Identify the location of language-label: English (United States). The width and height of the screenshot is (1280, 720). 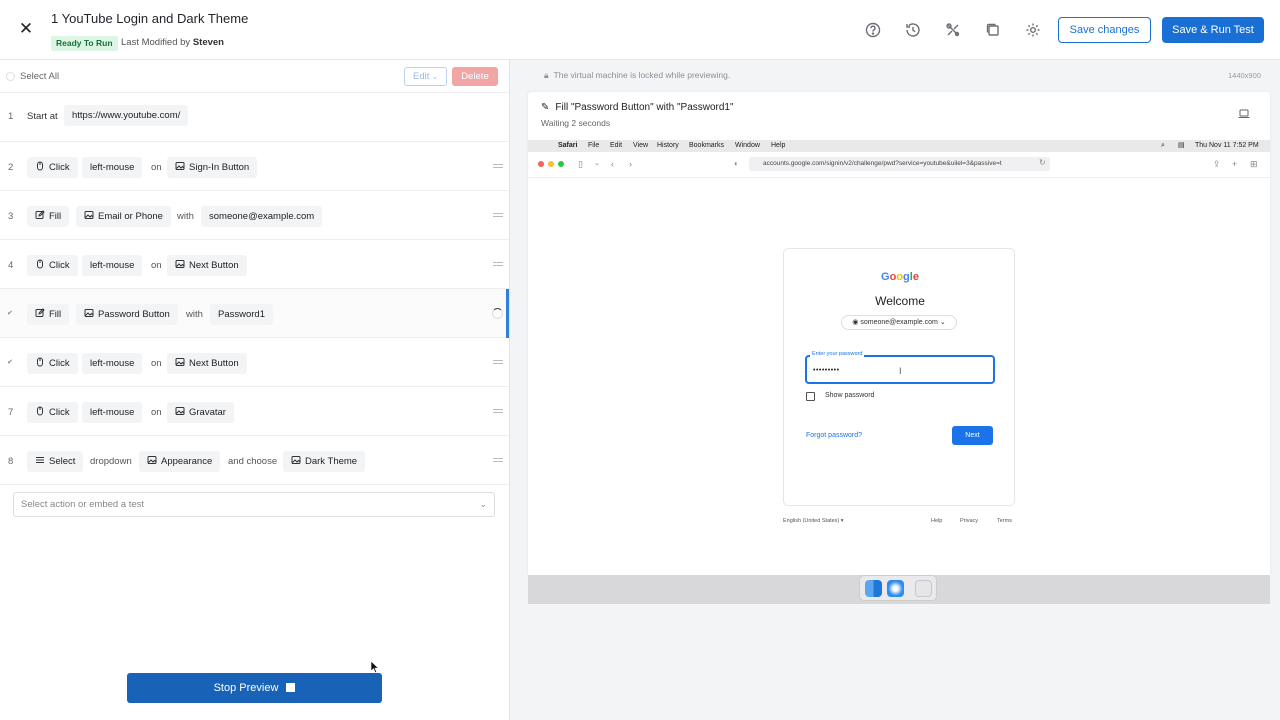
(811, 521).